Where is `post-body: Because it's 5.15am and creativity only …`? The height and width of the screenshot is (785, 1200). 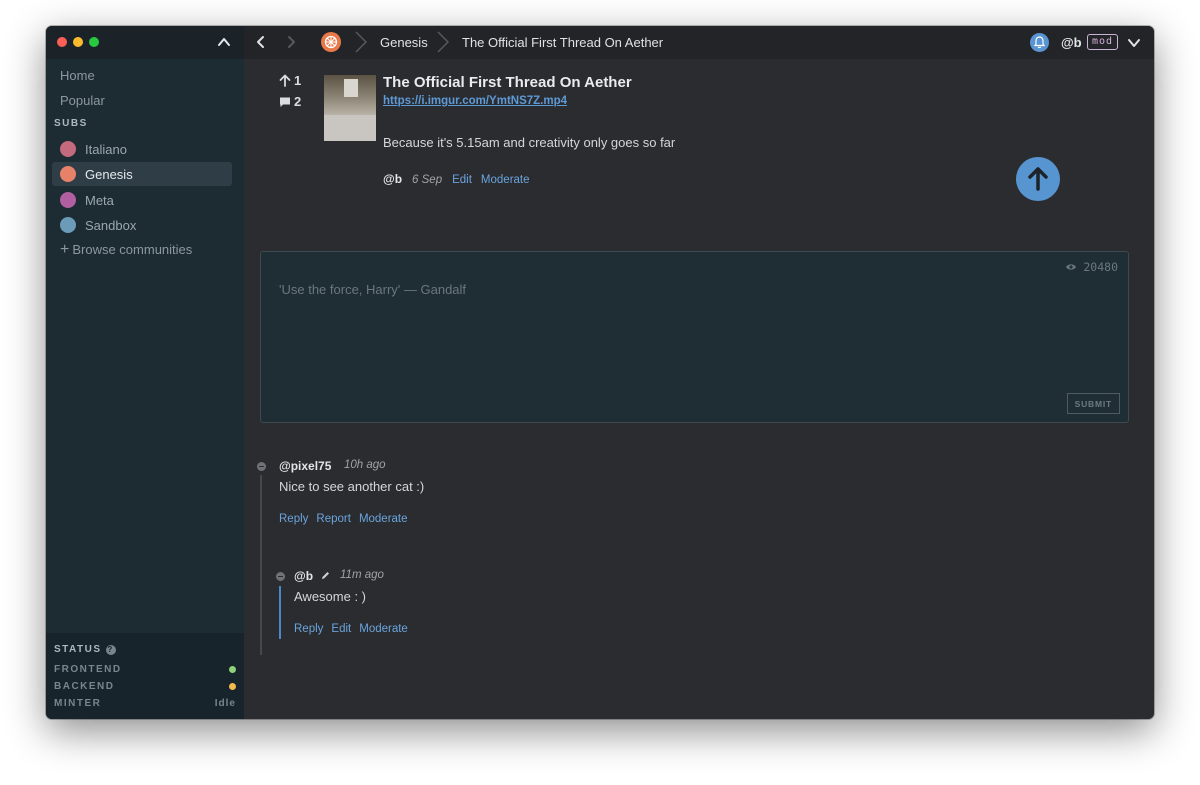 post-body: Because it's 5.15am and creativity only … is located at coordinates (529, 142).